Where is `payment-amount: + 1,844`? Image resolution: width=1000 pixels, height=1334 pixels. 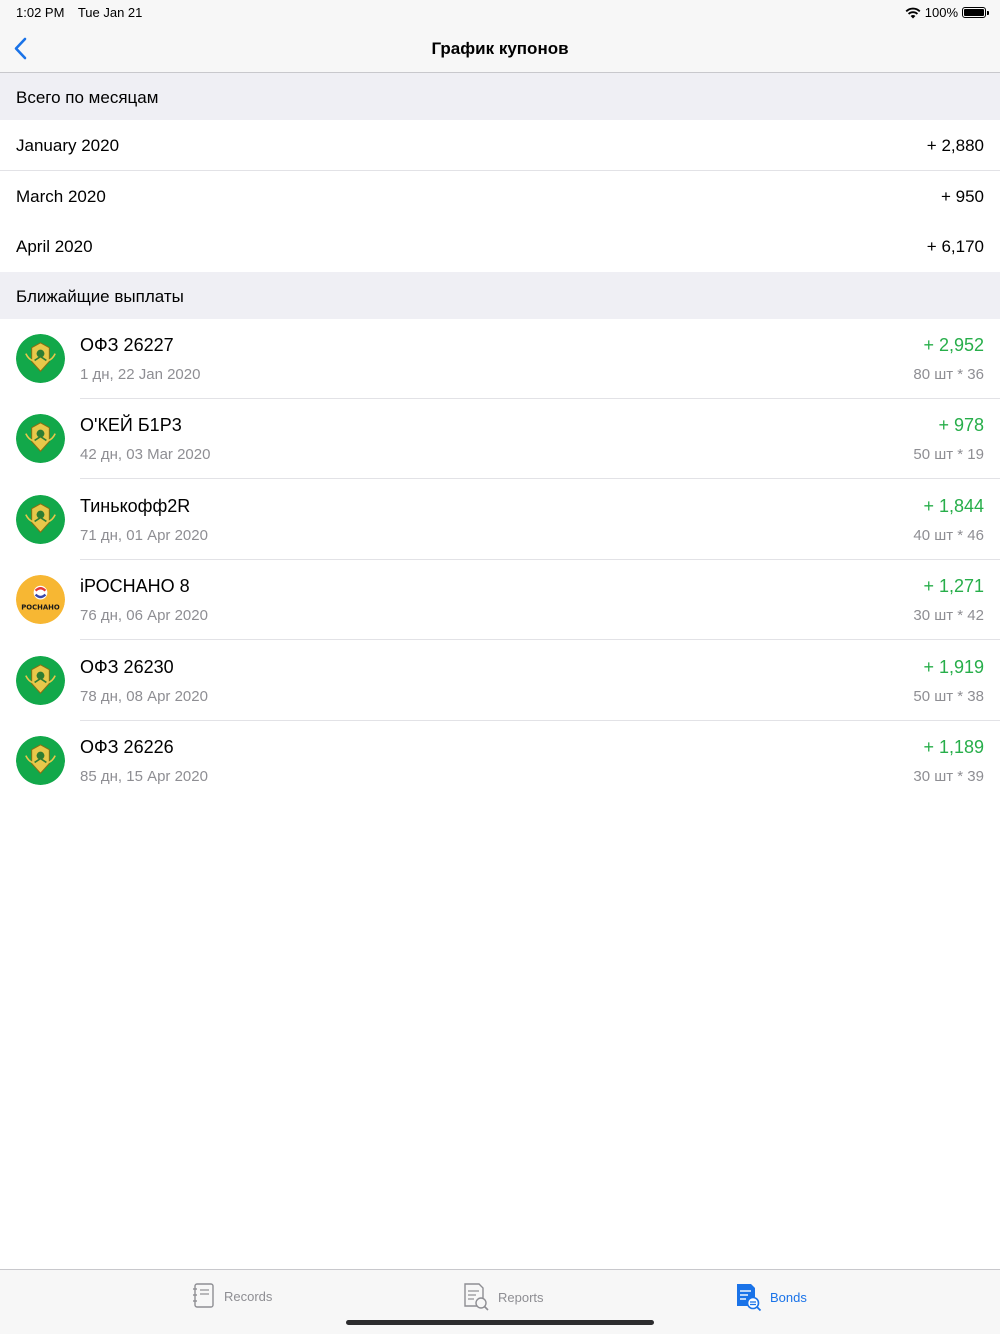 payment-amount: + 1,844 is located at coordinates (953, 506).